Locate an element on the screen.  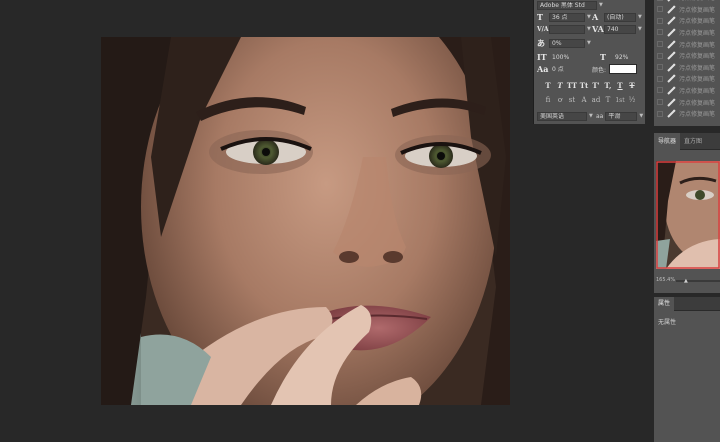
horizontal-scale-icon: T is located at coordinates (603, 57).